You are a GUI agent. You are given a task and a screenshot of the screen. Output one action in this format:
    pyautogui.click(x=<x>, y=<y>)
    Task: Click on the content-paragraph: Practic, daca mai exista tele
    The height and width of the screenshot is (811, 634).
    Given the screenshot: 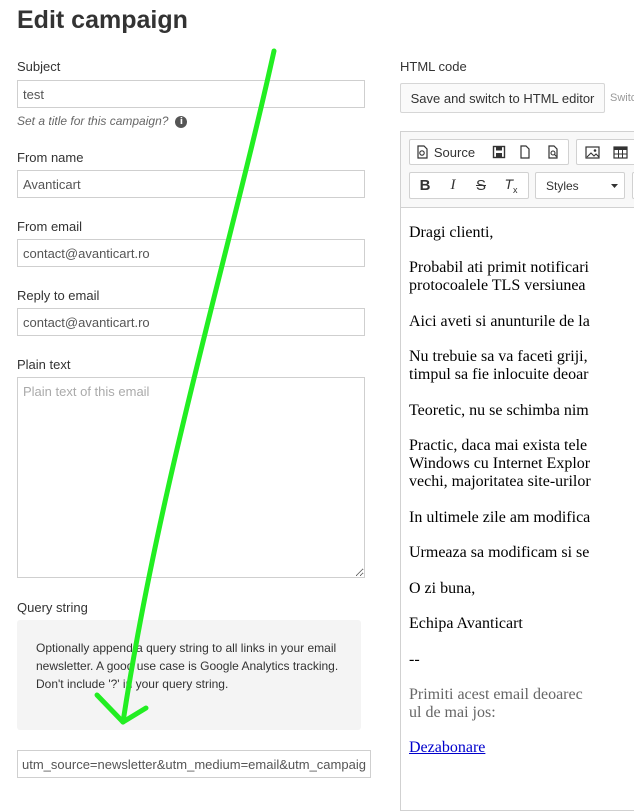 What is the action you would take?
    pyautogui.click(x=498, y=445)
    